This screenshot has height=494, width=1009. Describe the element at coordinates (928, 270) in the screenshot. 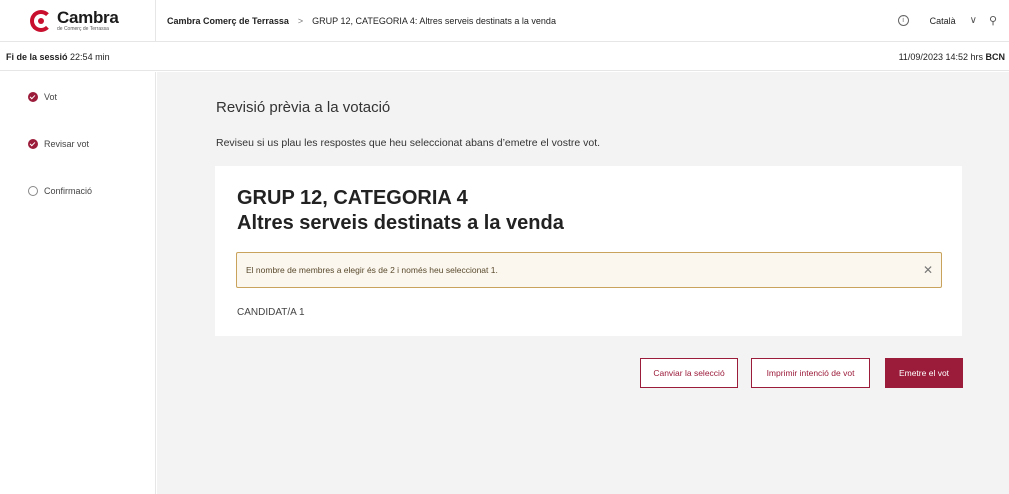

I see `close-icon: ✕` at that location.